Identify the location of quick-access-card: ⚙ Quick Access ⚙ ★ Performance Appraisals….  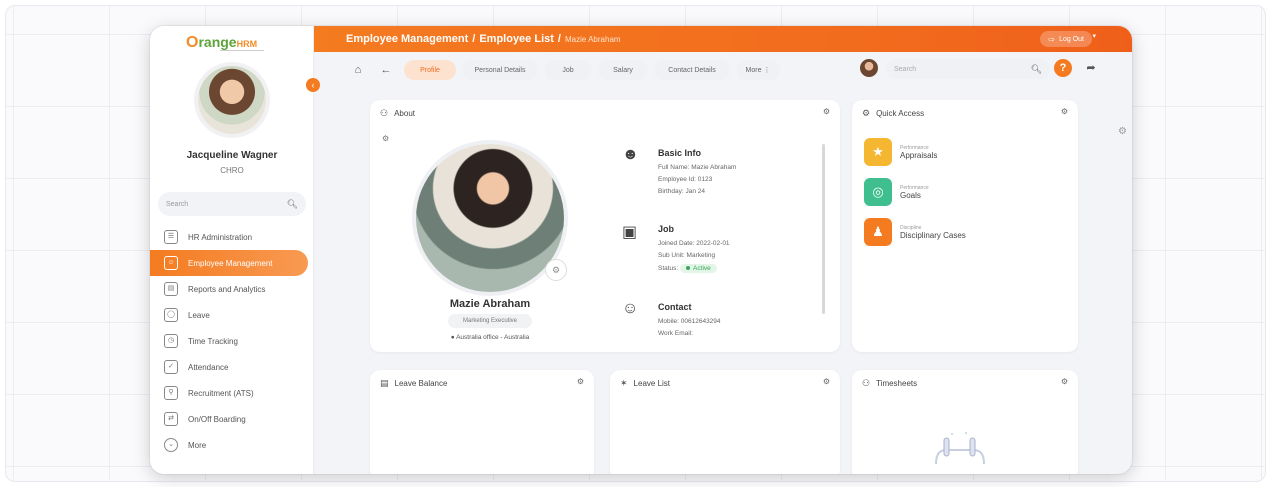
(965, 226).